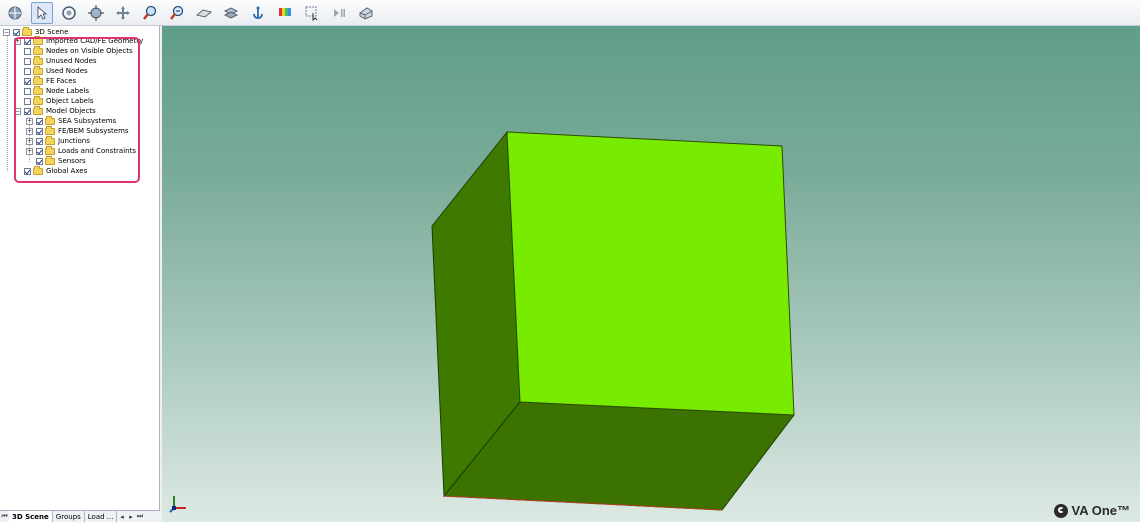 The height and width of the screenshot is (522, 1140). What do you see at coordinates (15, 13) in the screenshot?
I see `rotate-icon` at bounding box center [15, 13].